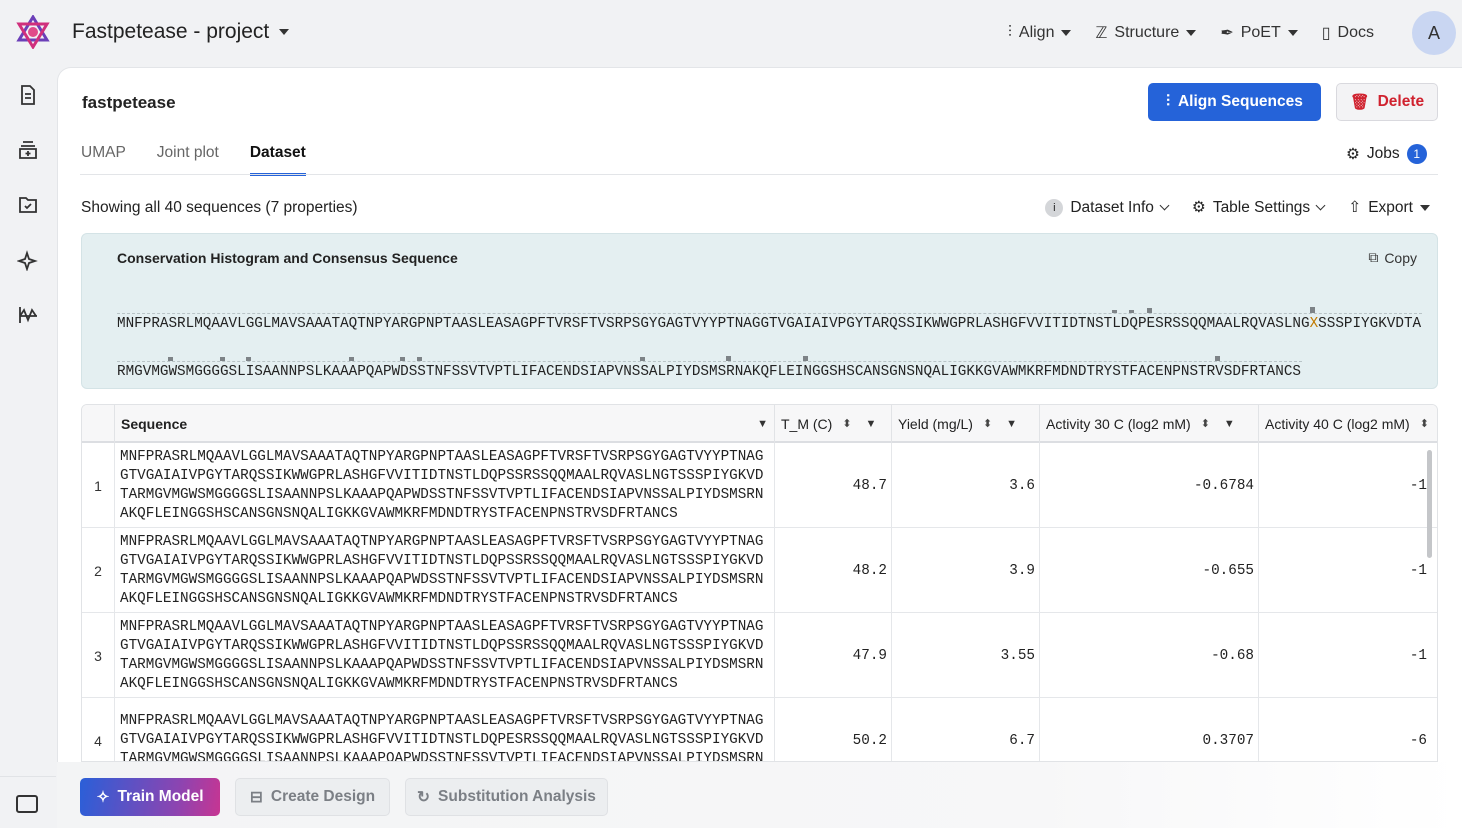 Image resolution: width=1462 pixels, height=828 pixels. I want to click on row-index: 2, so click(98, 570).